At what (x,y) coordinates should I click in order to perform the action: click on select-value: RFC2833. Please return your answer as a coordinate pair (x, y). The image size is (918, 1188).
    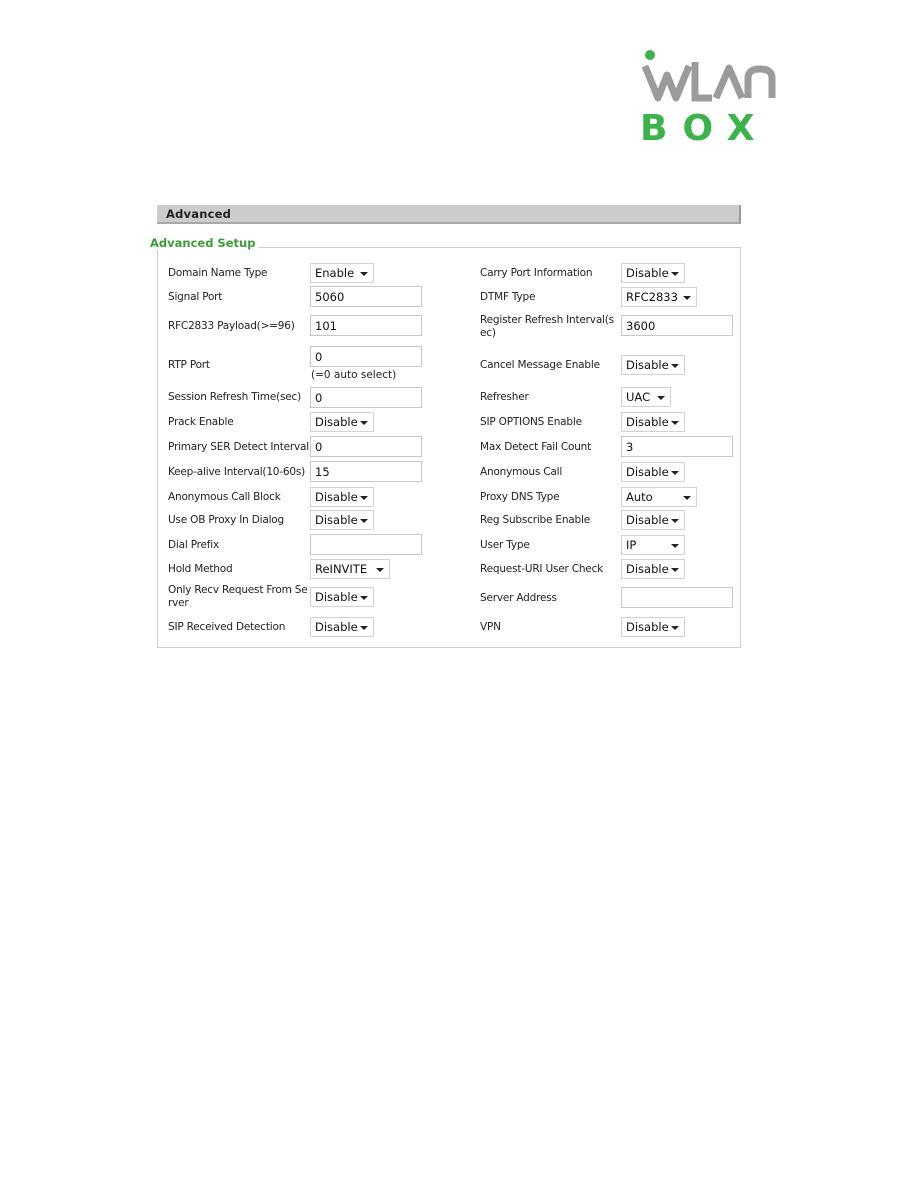
    Looking at the image, I should click on (652, 297).